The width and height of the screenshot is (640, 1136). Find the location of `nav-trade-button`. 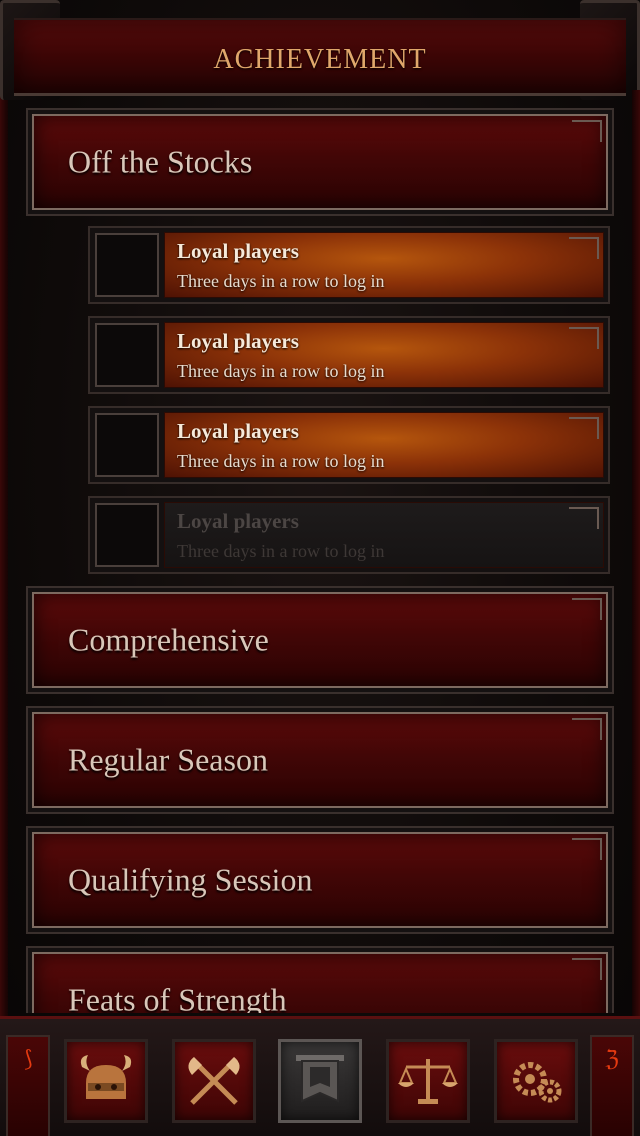

nav-trade-button is located at coordinates (428, 1081).